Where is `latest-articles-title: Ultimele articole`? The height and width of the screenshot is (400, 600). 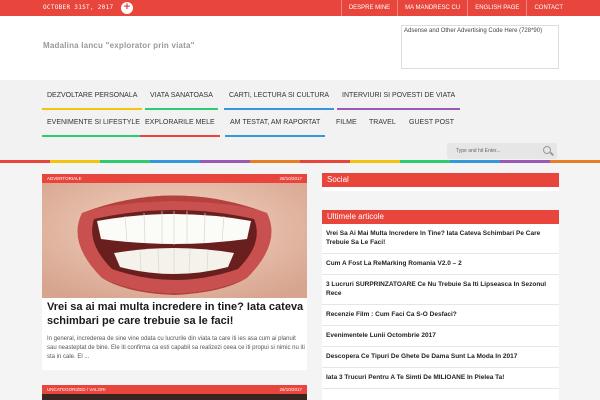
latest-articles-title: Ultimele articole is located at coordinates (440, 217).